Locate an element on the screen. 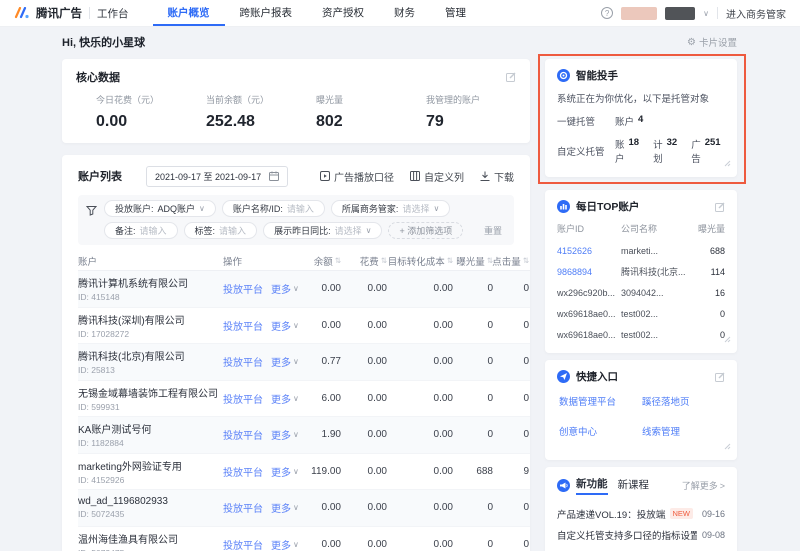  news-item: 产品速递VOL.19：投放端支... NEW 09-16 is located at coordinates (641, 513).